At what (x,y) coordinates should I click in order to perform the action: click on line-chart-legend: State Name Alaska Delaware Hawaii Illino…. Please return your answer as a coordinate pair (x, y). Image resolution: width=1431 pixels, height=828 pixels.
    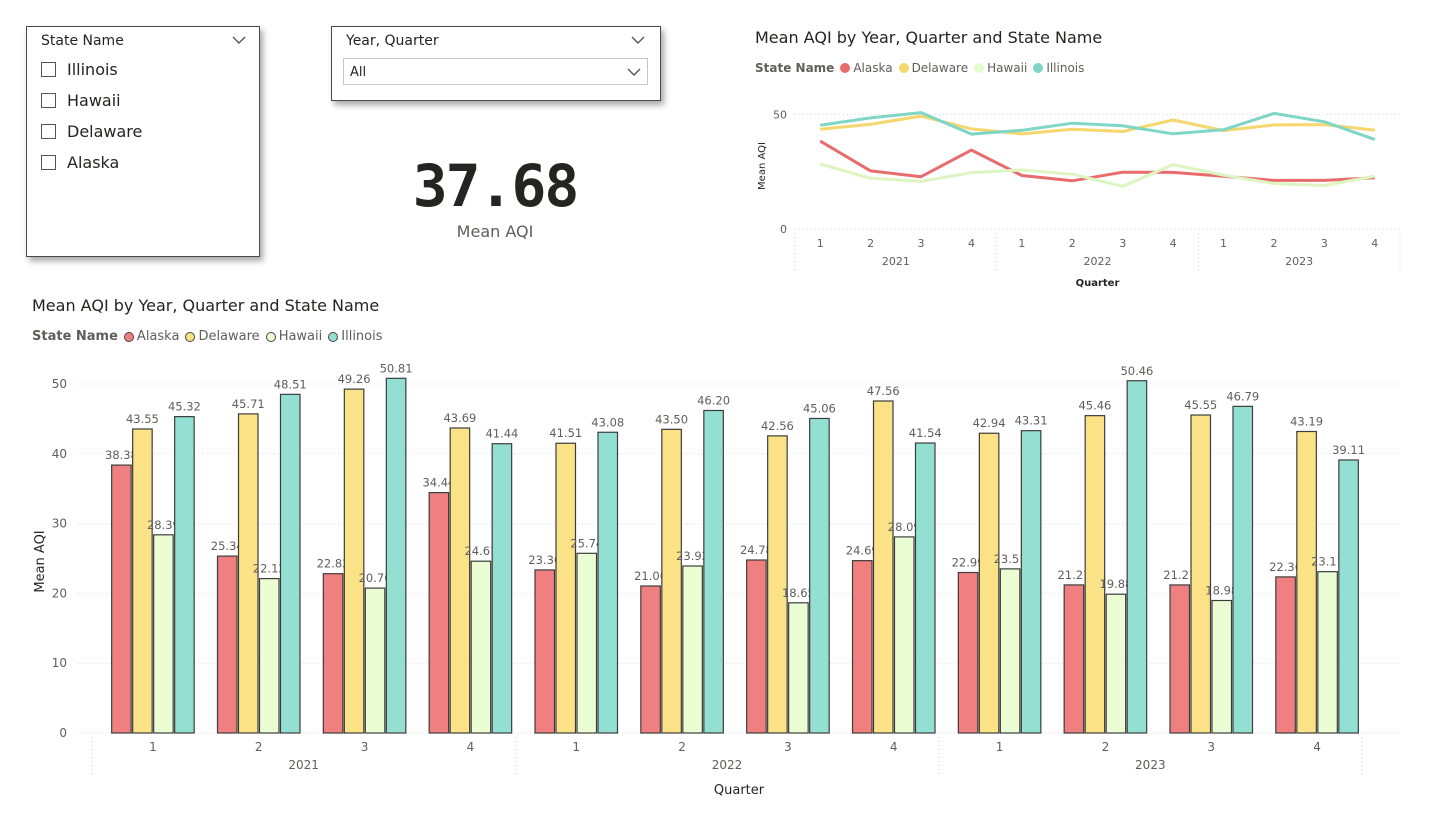
    Looking at the image, I should click on (922, 68).